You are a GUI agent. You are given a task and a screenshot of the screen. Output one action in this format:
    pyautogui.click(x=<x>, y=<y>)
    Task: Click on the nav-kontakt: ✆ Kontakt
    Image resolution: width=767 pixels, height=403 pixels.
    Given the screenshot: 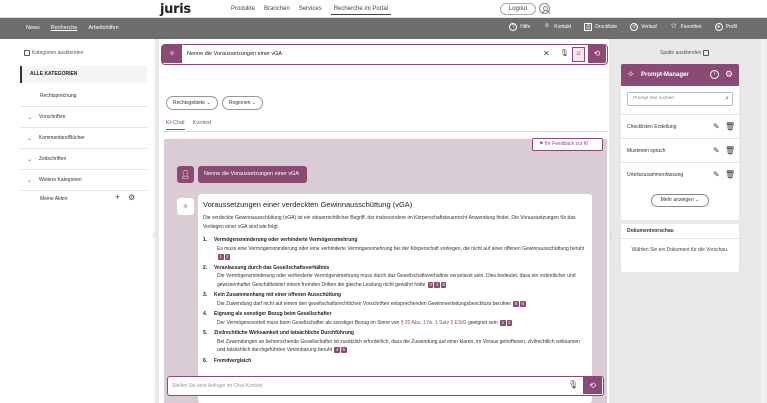 What is the action you would take?
    pyautogui.click(x=557, y=27)
    